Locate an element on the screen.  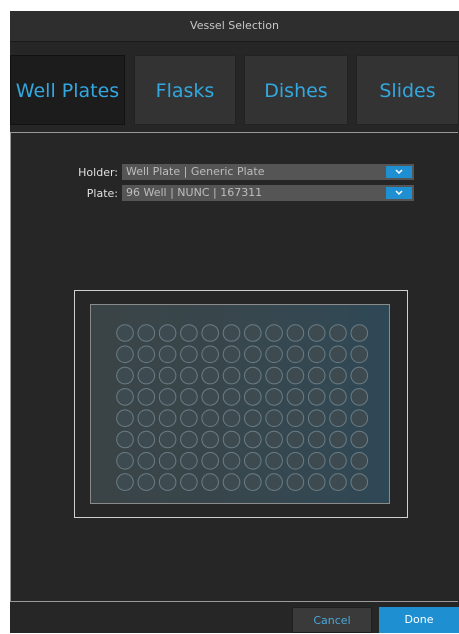
holder-value: Well Plate | Generic Plate is located at coordinates (195, 171).